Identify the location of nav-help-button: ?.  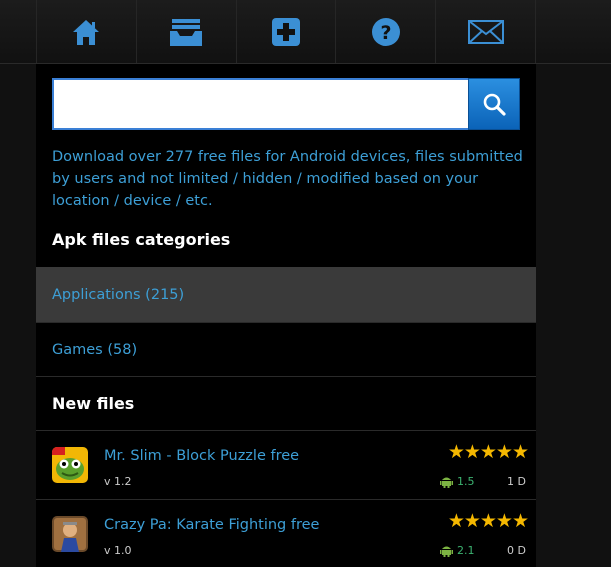
(385, 31).